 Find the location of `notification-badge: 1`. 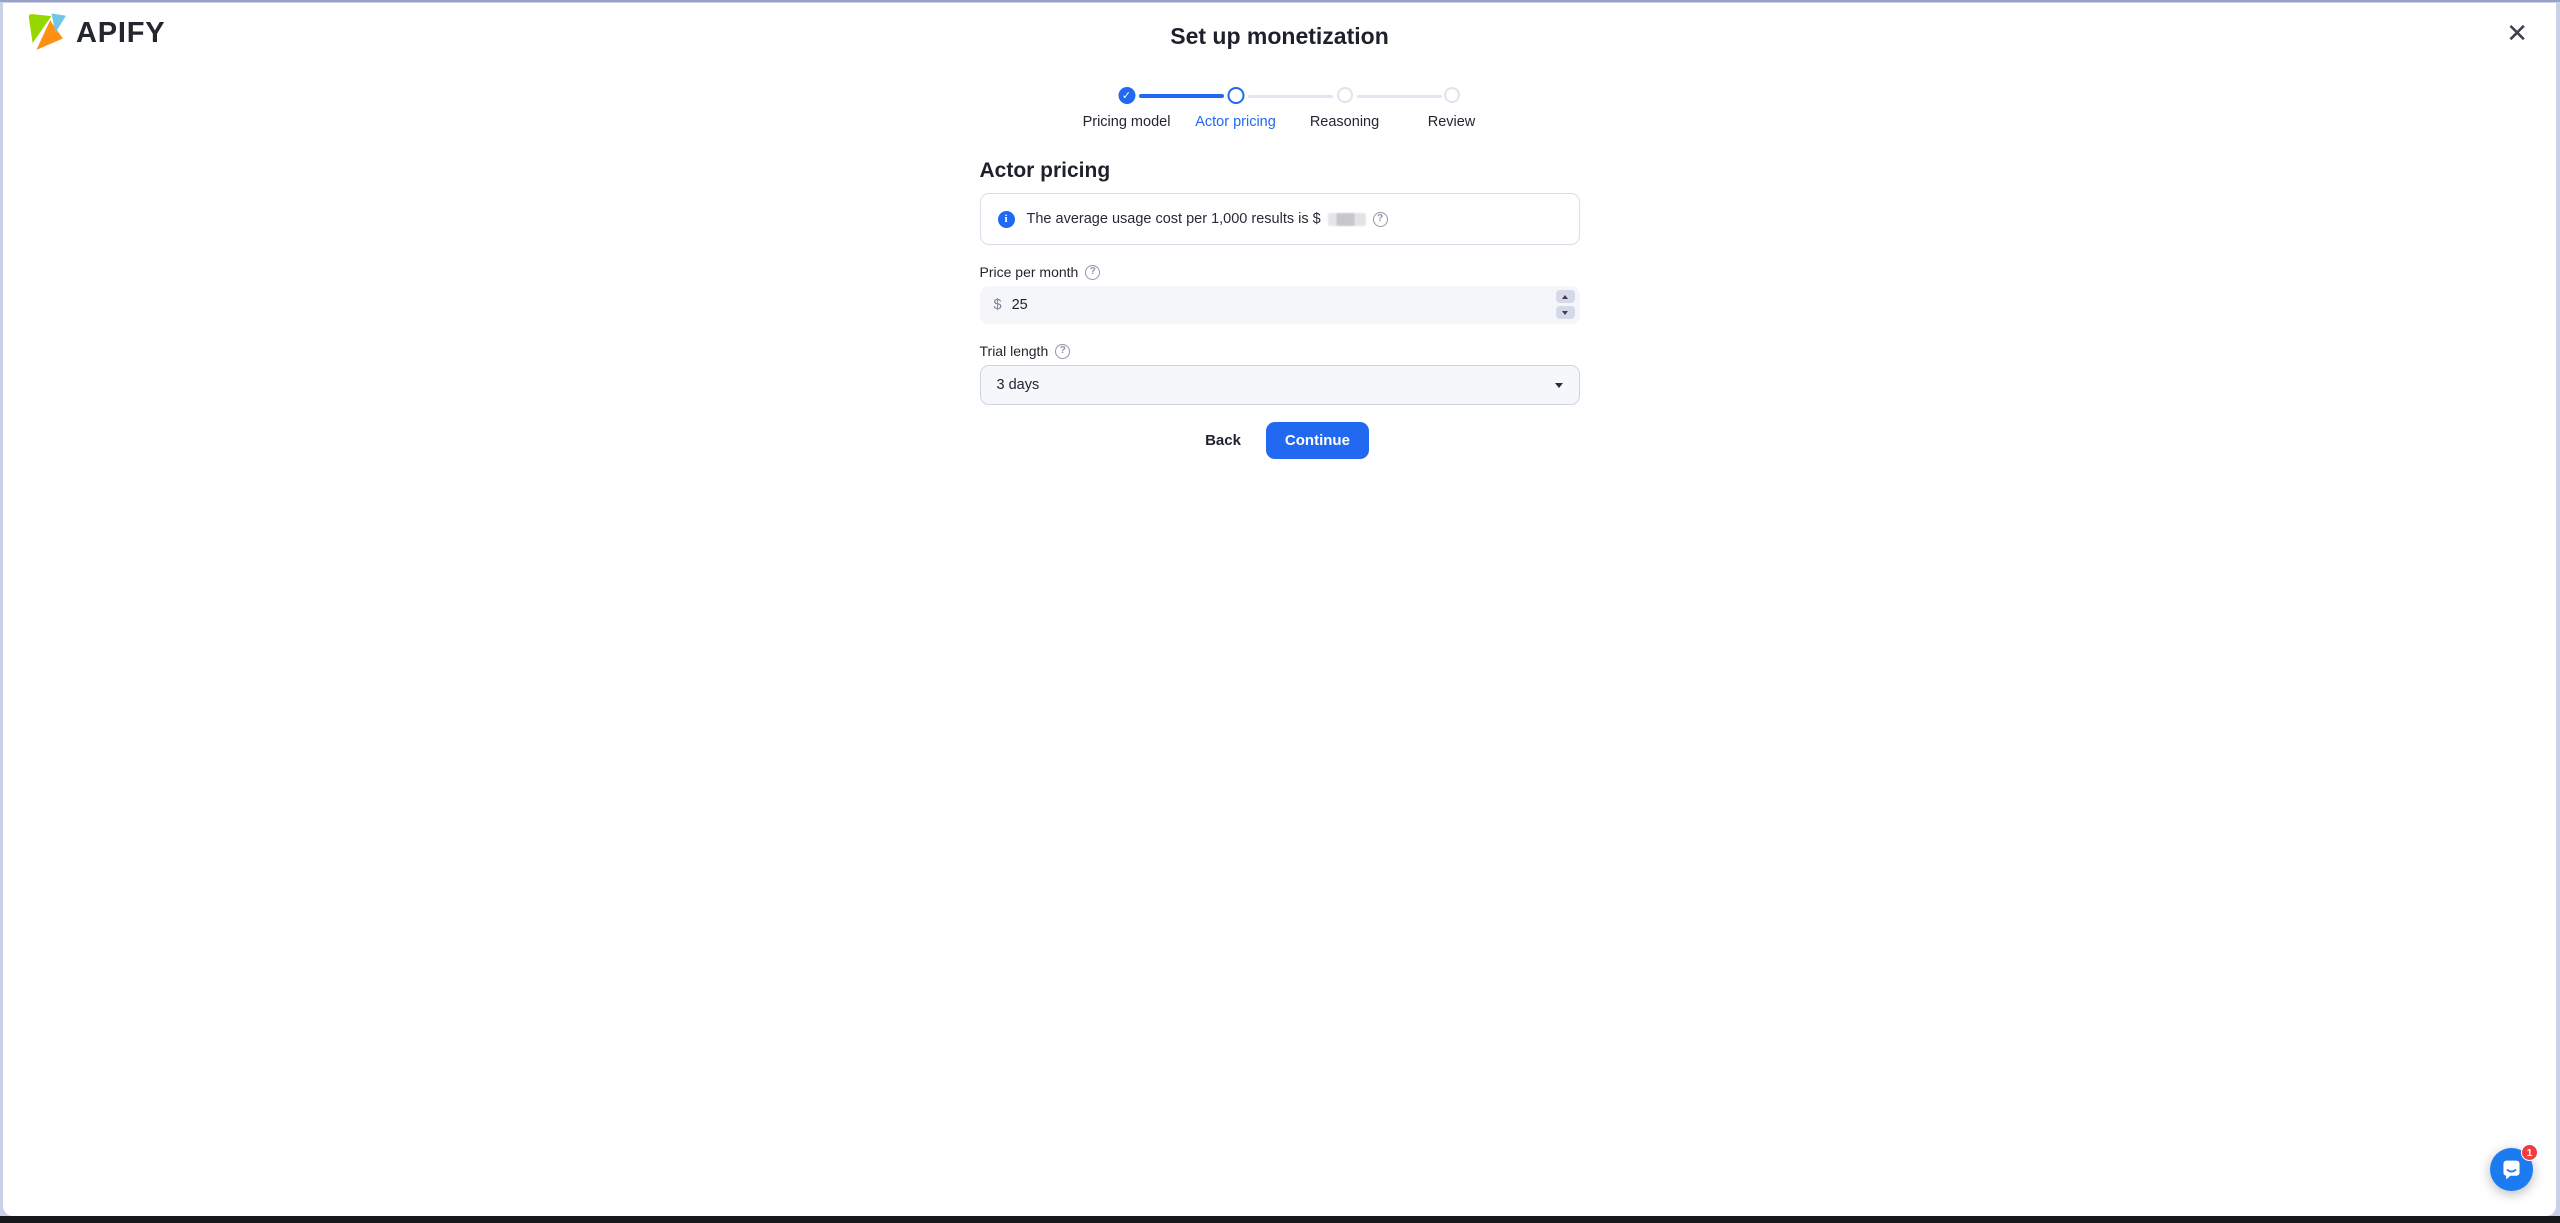

notification-badge: 1 is located at coordinates (2529, 1152).